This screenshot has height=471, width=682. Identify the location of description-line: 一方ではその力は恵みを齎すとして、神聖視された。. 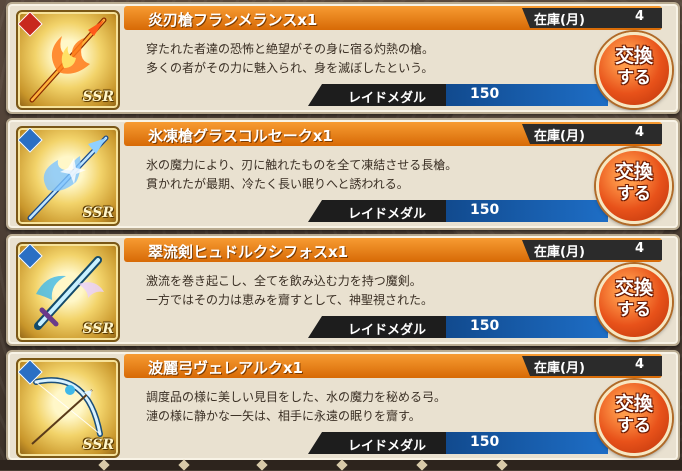
(290, 300).